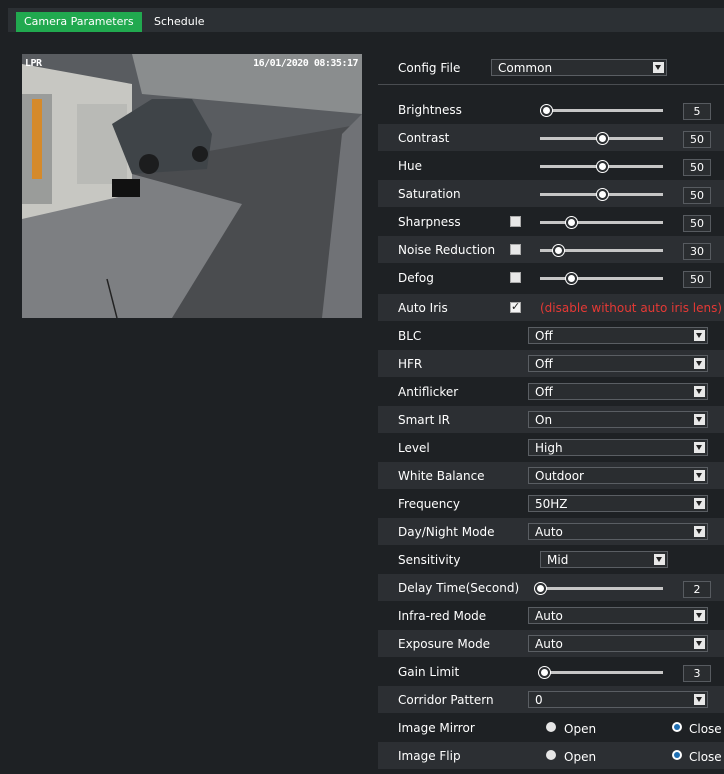 The width and height of the screenshot is (724, 774). I want to click on exposure-value: Auto, so click(549, 644).